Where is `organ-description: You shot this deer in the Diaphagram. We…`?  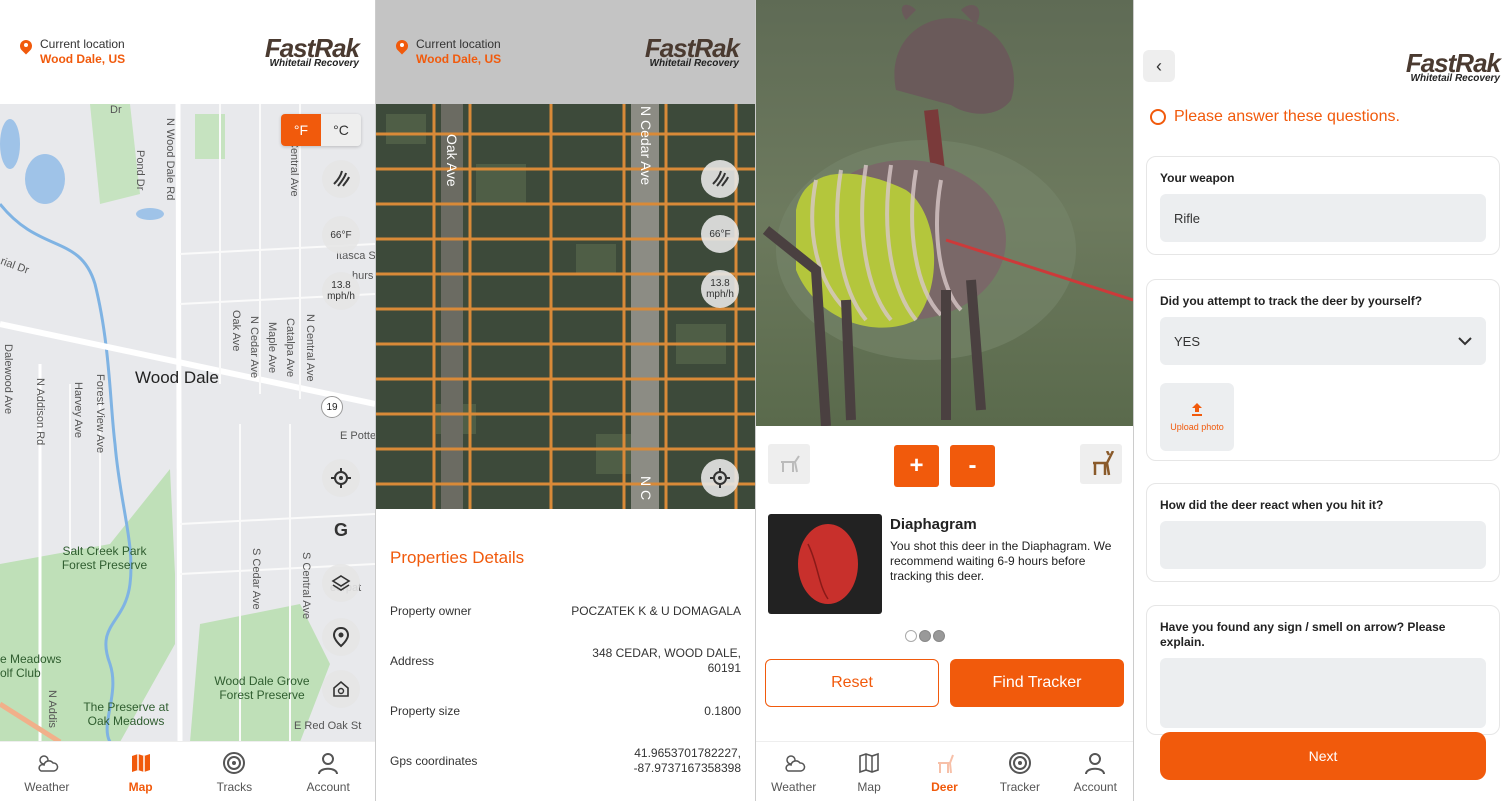 organ-description: You shot this deer in the Diaphagram. We… is located at coordinates (1001, 561).